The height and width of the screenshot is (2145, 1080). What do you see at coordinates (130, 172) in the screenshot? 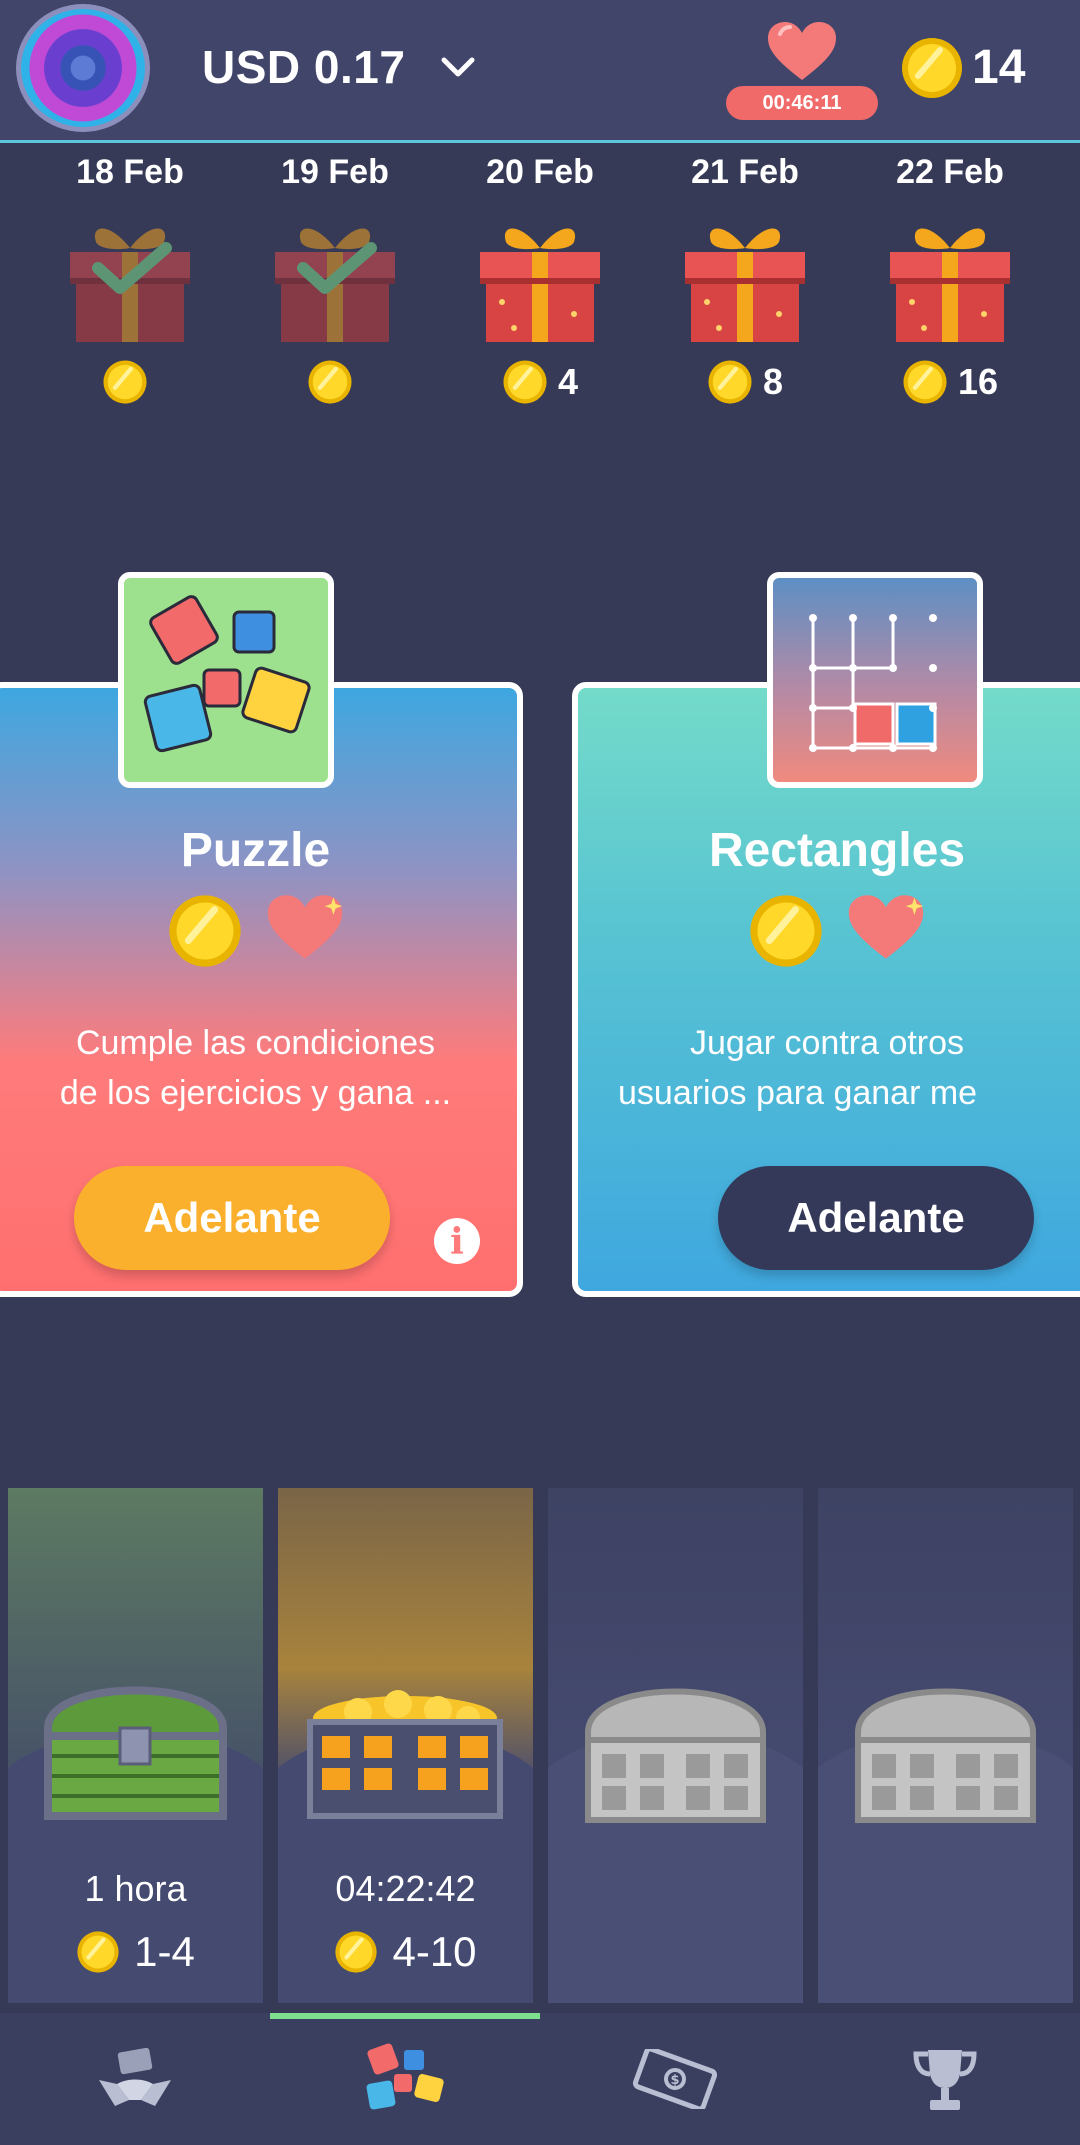
I see `day-label: 18 Feb` at bounding box center [130, 172].